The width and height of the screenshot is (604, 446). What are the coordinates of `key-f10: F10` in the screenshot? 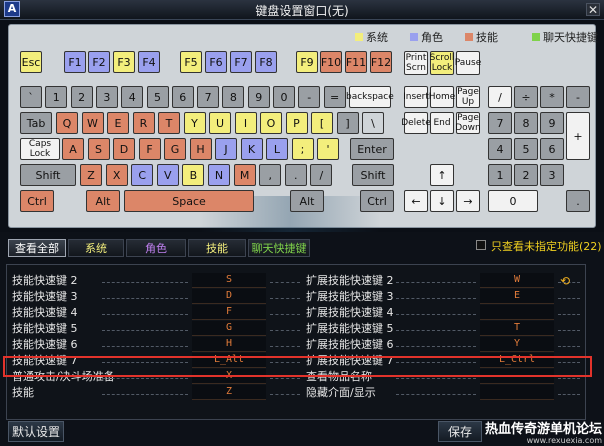 It's located at (331, 62).